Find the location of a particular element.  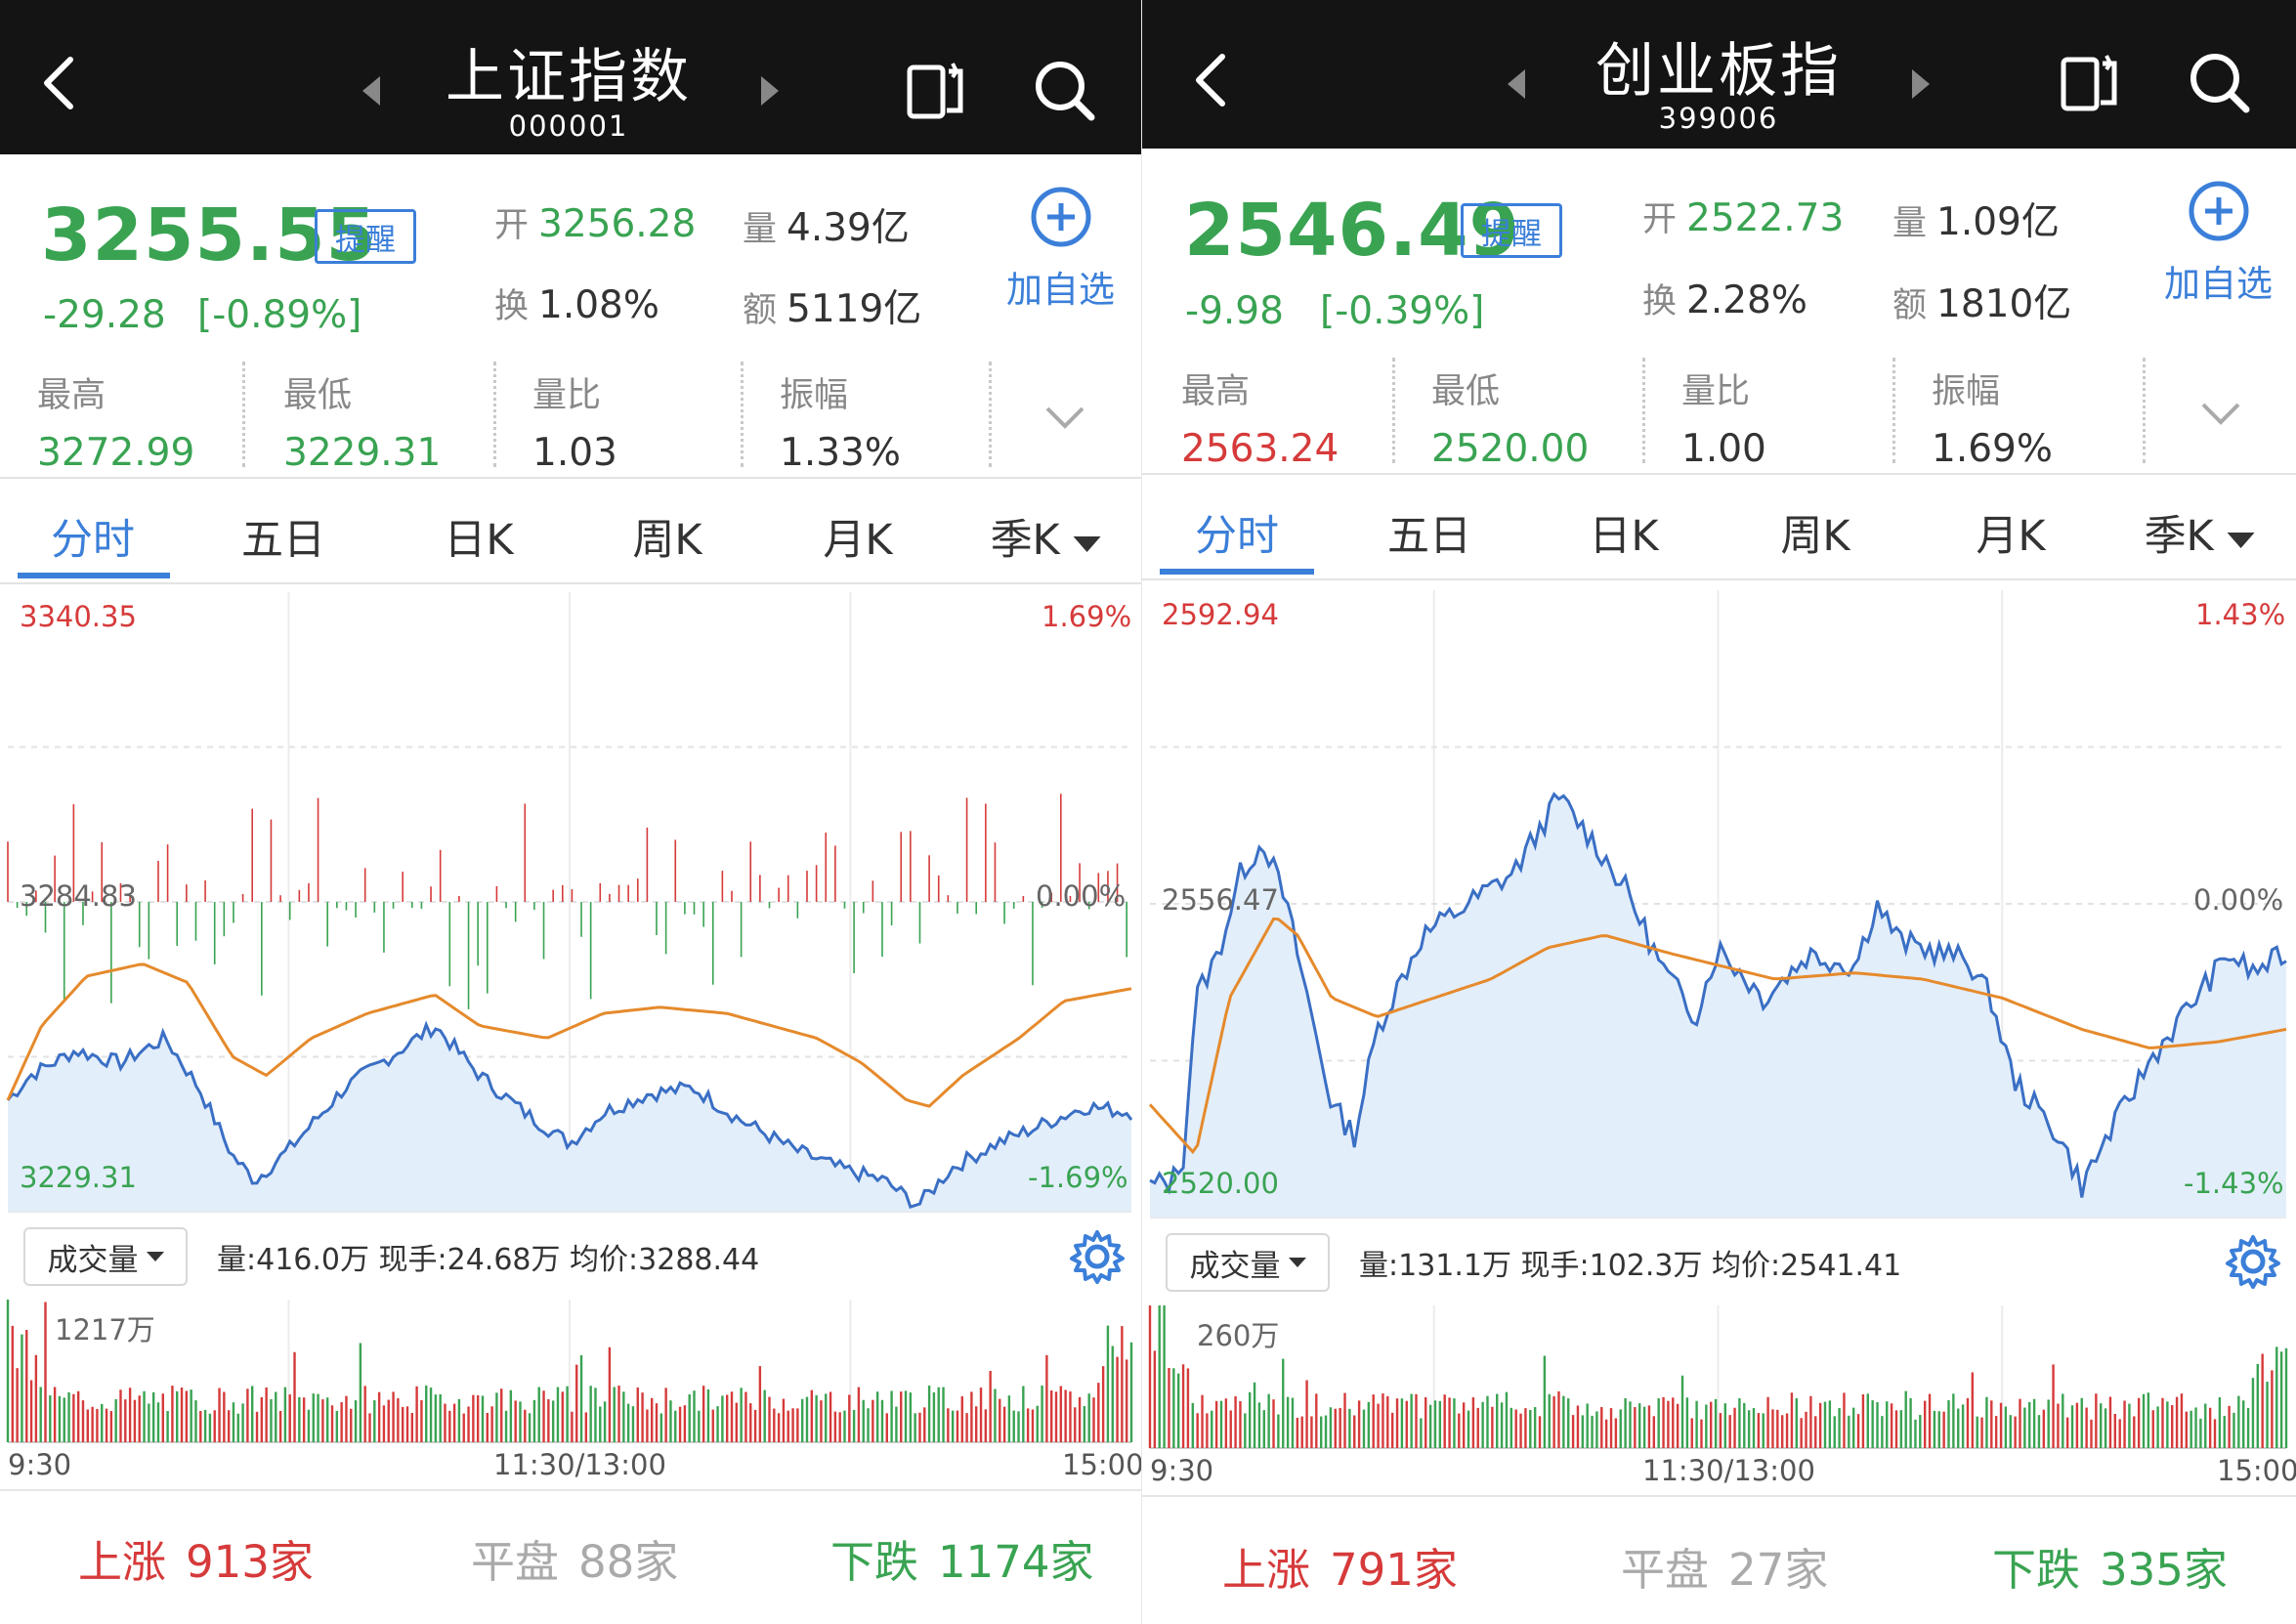

axis-high-pct: 1.69% is located at coordinates (1087, 617).